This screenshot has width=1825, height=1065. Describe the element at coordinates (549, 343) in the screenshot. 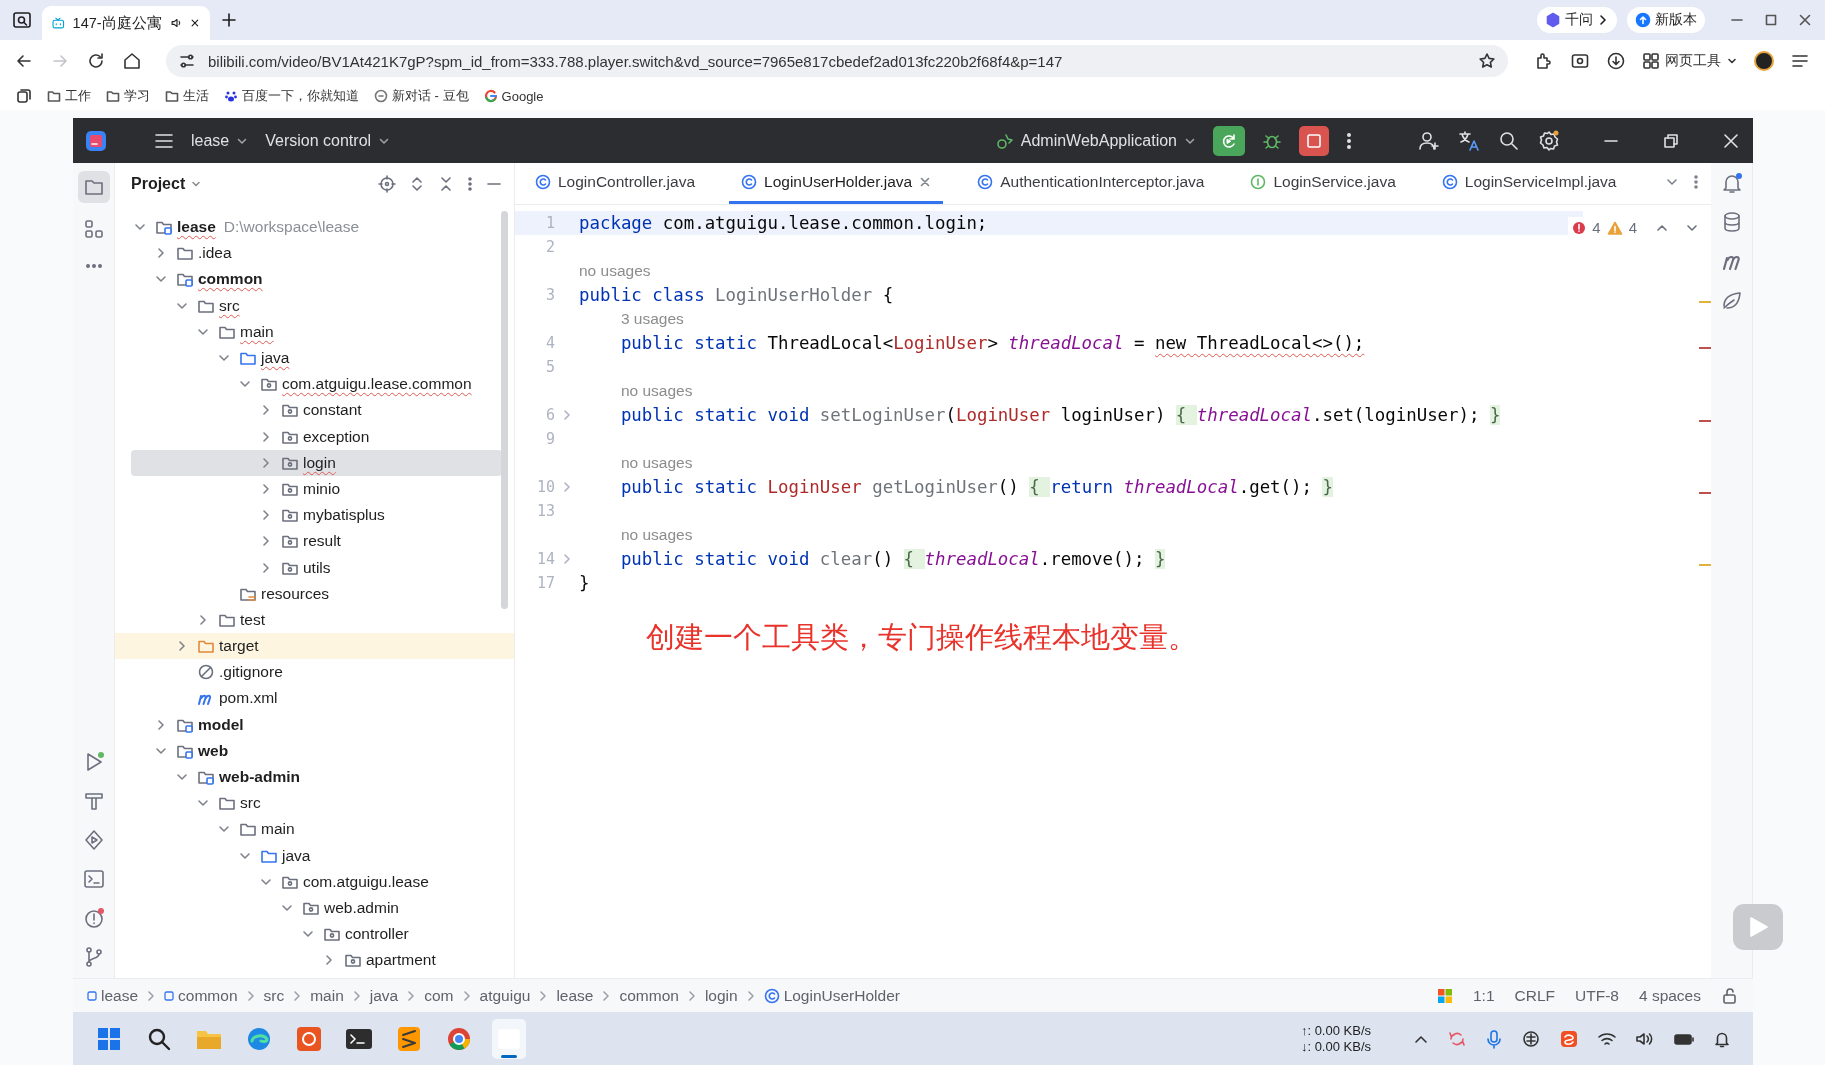

I see `line-number: 4` at that location.